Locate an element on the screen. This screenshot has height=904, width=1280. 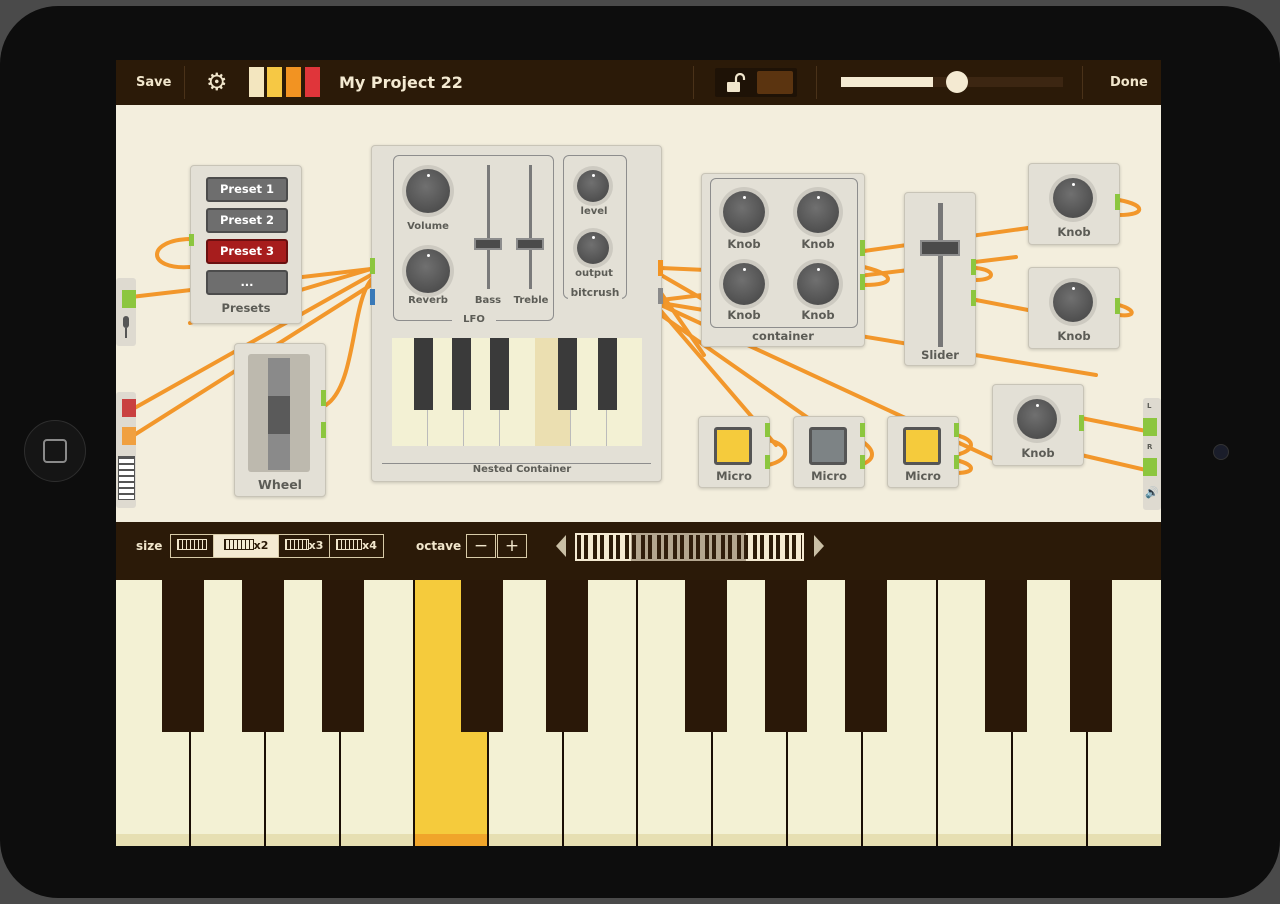
octave-up-button: + is located at coordinates (512, 546).